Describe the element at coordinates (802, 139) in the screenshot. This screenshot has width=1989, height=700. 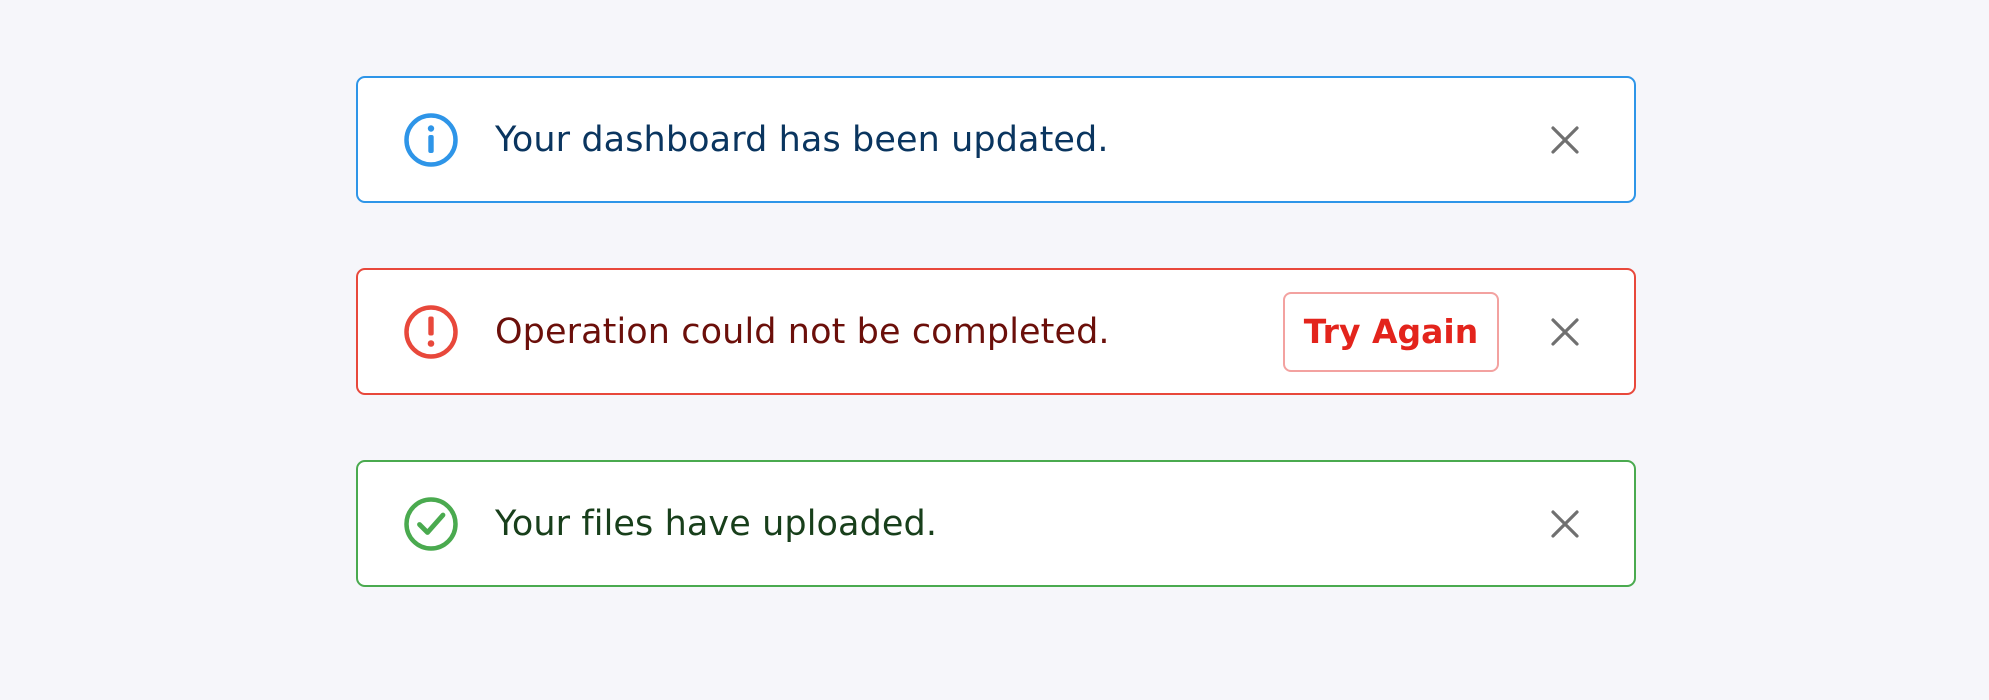
I see `alert-message: Your dashboard has been updated.` at that location.